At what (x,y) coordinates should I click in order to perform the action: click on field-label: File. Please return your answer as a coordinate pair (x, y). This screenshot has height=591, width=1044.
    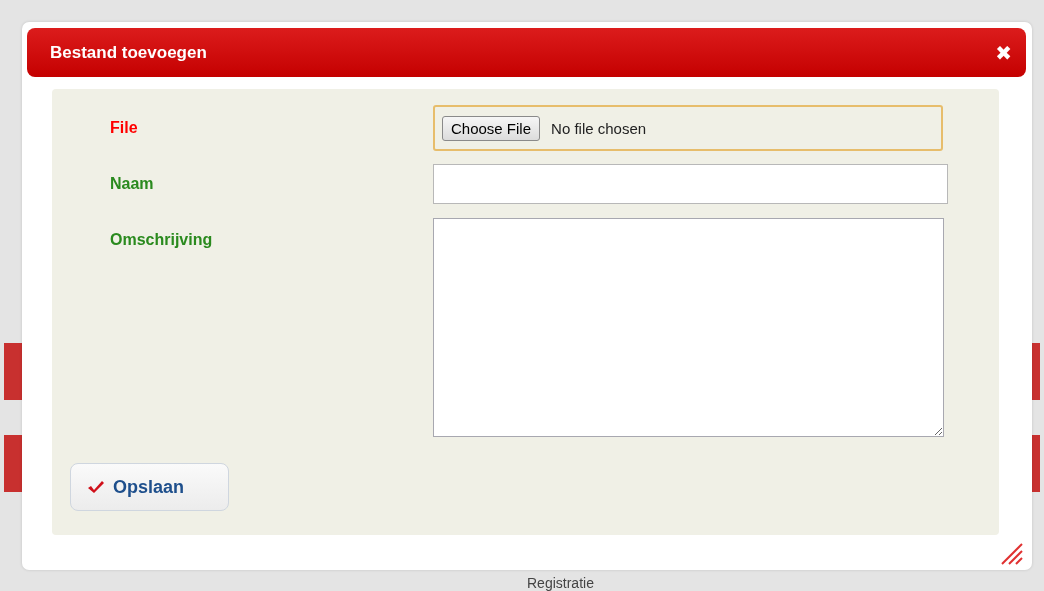
    Looking at the image, I should click on (124, 128).